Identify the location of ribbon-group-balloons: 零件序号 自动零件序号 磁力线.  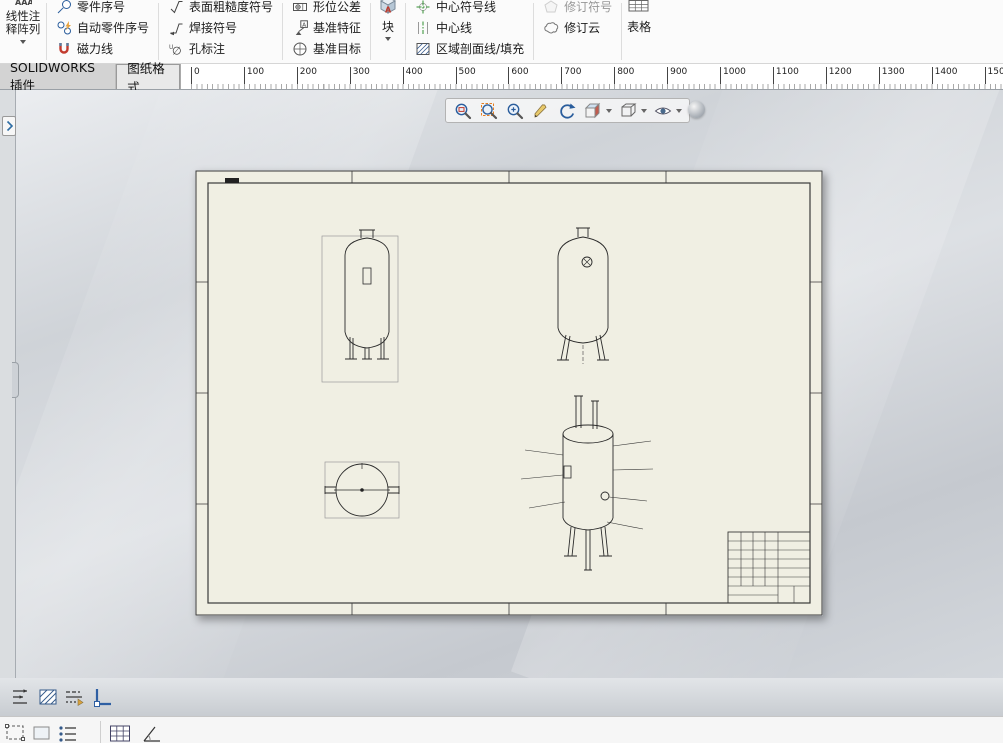
(102, 31).